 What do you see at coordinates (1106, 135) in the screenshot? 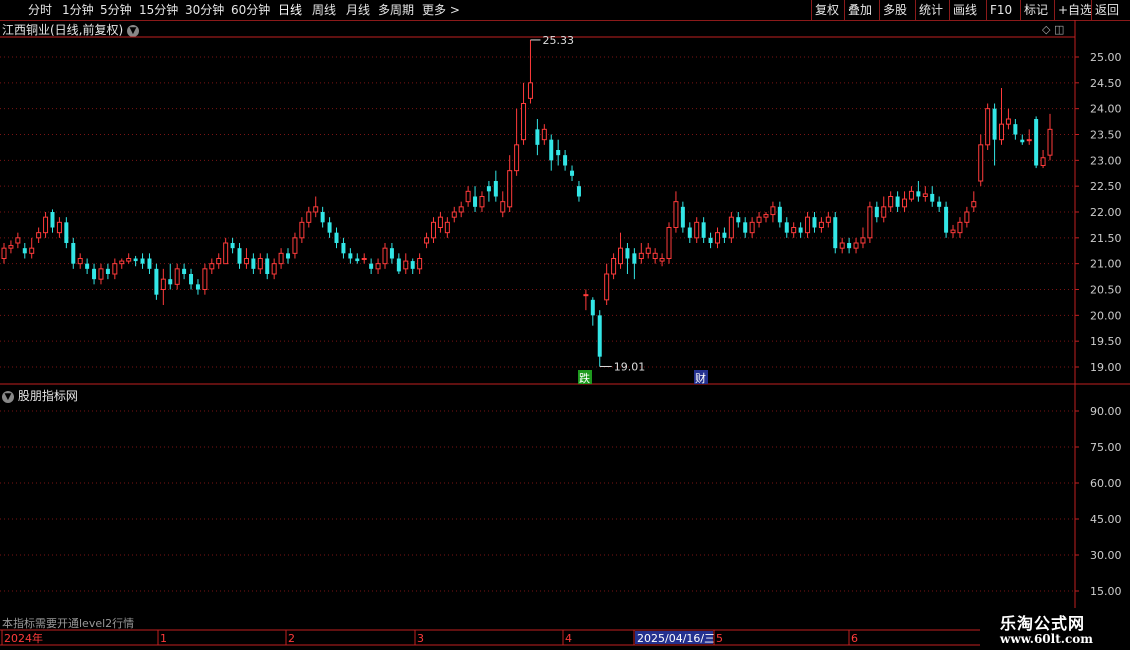
I see `main-y-tick-label: 23.50` at bounding box center [1106, 135].